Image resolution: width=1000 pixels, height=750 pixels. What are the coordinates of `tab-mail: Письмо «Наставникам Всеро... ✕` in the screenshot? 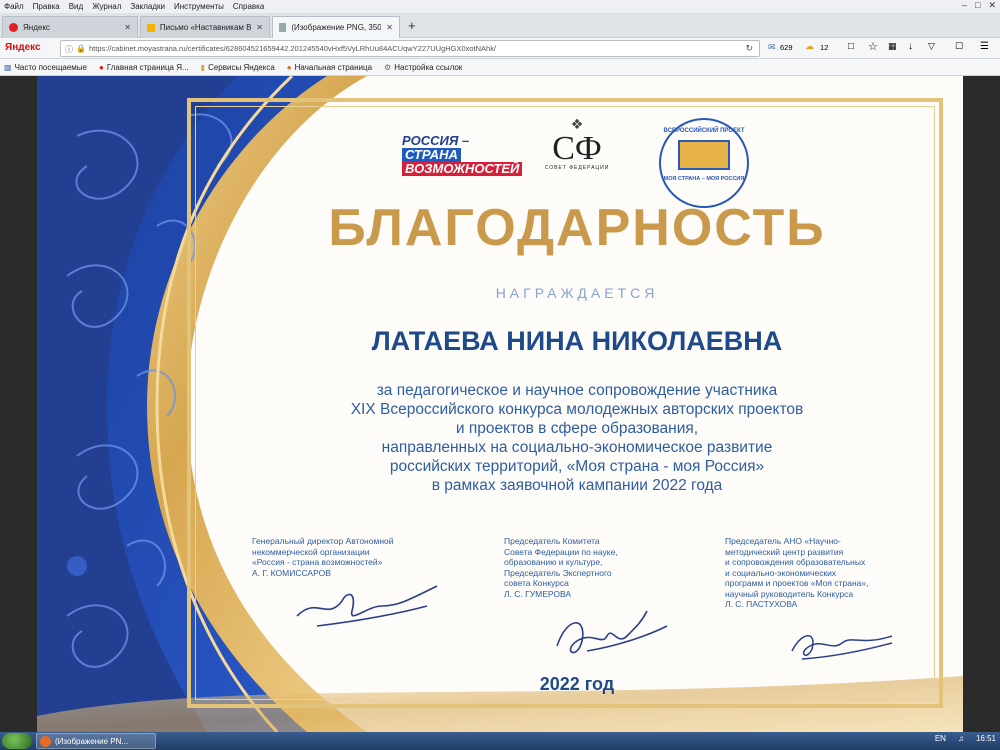 It's located at (205, 27).